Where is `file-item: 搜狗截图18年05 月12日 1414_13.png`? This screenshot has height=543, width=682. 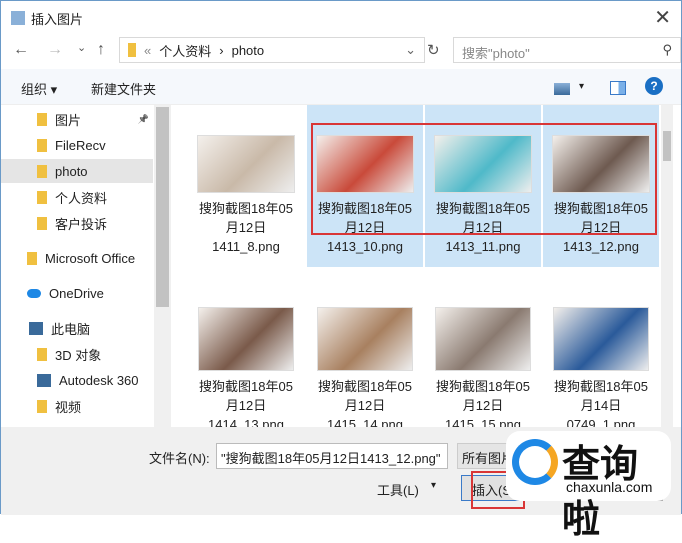 file-item: 搜狗截图18年05 月12日 1414_13.png is located at coordinates (246, 365).